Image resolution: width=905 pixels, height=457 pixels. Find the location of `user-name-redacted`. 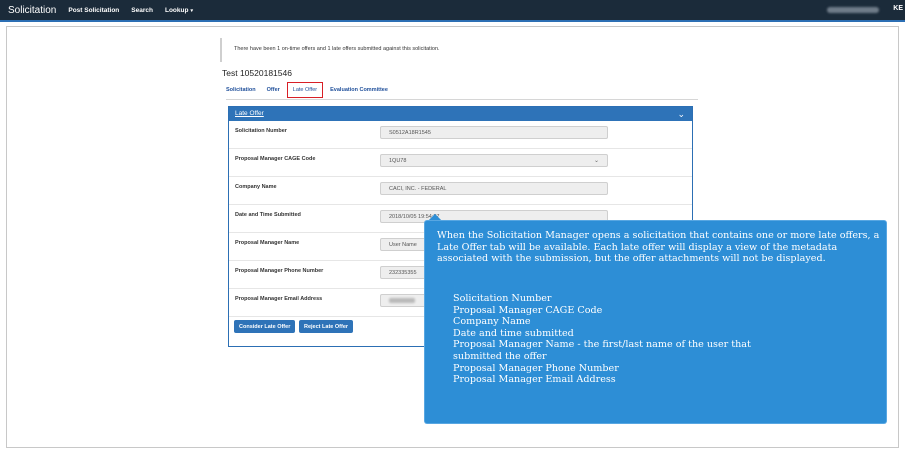

user-name-redacted is located at coordinates (853, 10).